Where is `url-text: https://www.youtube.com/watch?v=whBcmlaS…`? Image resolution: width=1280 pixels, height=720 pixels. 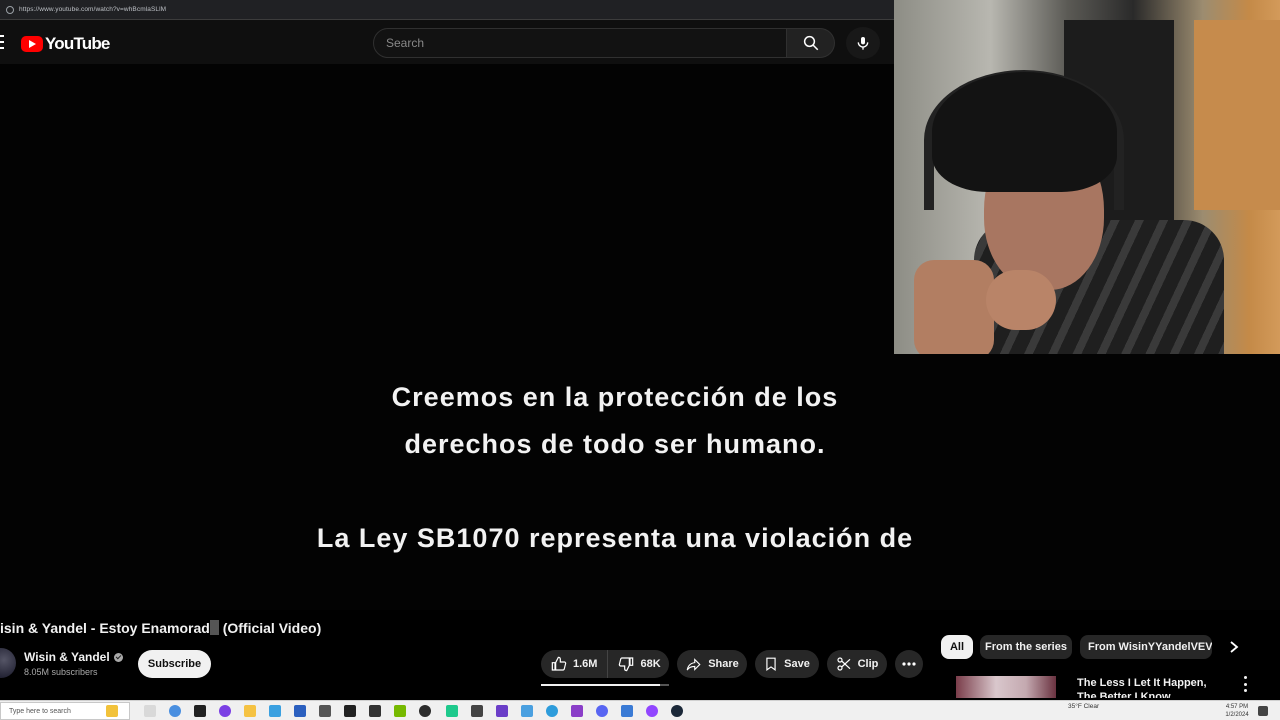 url-text: https://www.youtube.com/watch?v=whBcmlaS… is located at coordinates (92, 9).